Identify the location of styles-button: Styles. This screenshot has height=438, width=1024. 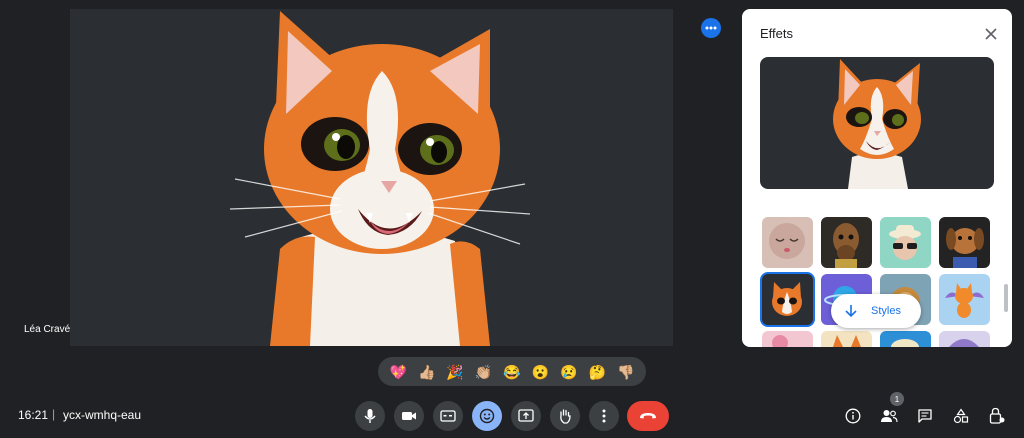
(876, 311).